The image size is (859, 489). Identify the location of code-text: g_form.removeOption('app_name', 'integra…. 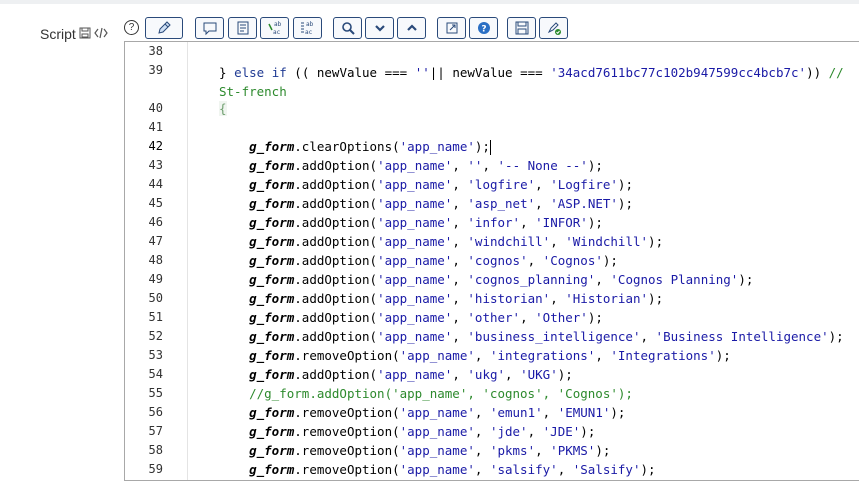
(475, 355).